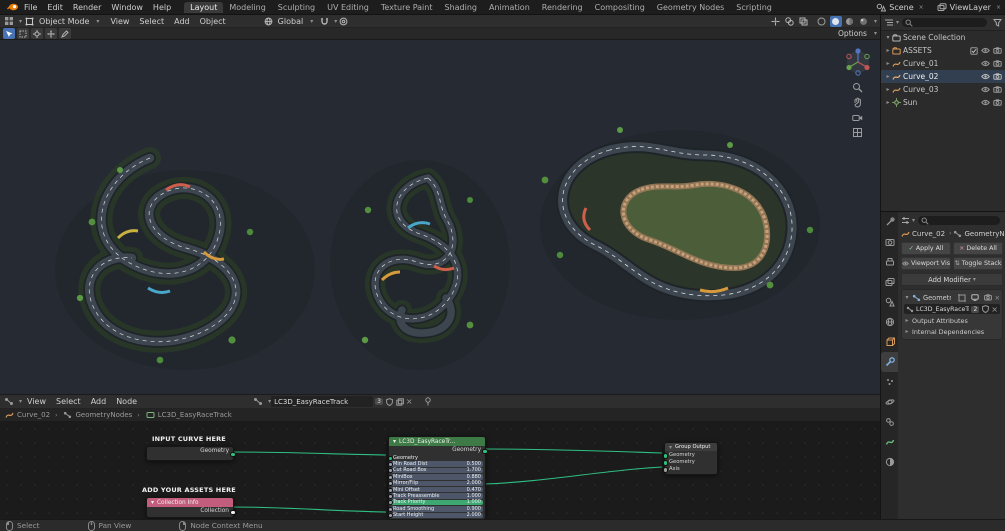 Image resolution: width=1005 pixels, height=531 pixels. What do you see at coordinates (620, 7) in the screenshot?
I see `workspace-tab-compositing: Compositing` at bounding box center [620, 7].